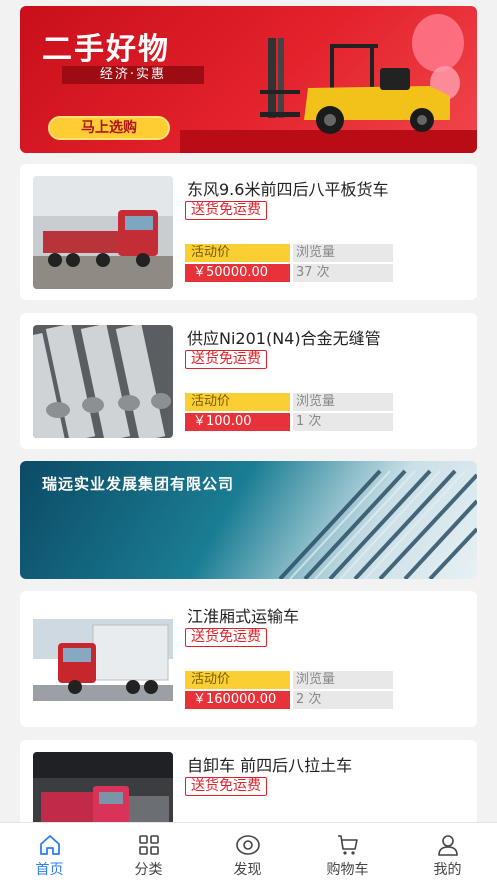 The height and width of the screenshot is (883, 497). What do you see at coordinates (237, 273) in the screenshot?
I see `price-value: ￥50000.00` at bounding box center [237, 273].